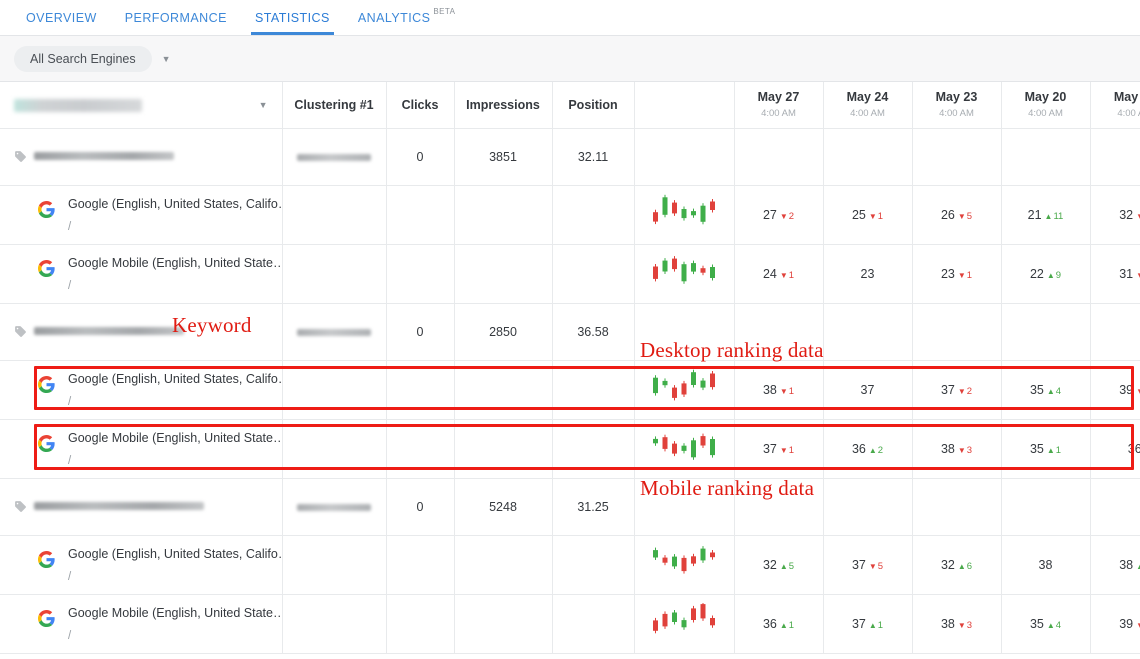 Image resolution: width=1140 pixels, height=659 pixels. Describe the element at coordinates (1045, 105) in the screenshot. I see `column-header-date-3: May 20 4:00 AM` at that location.